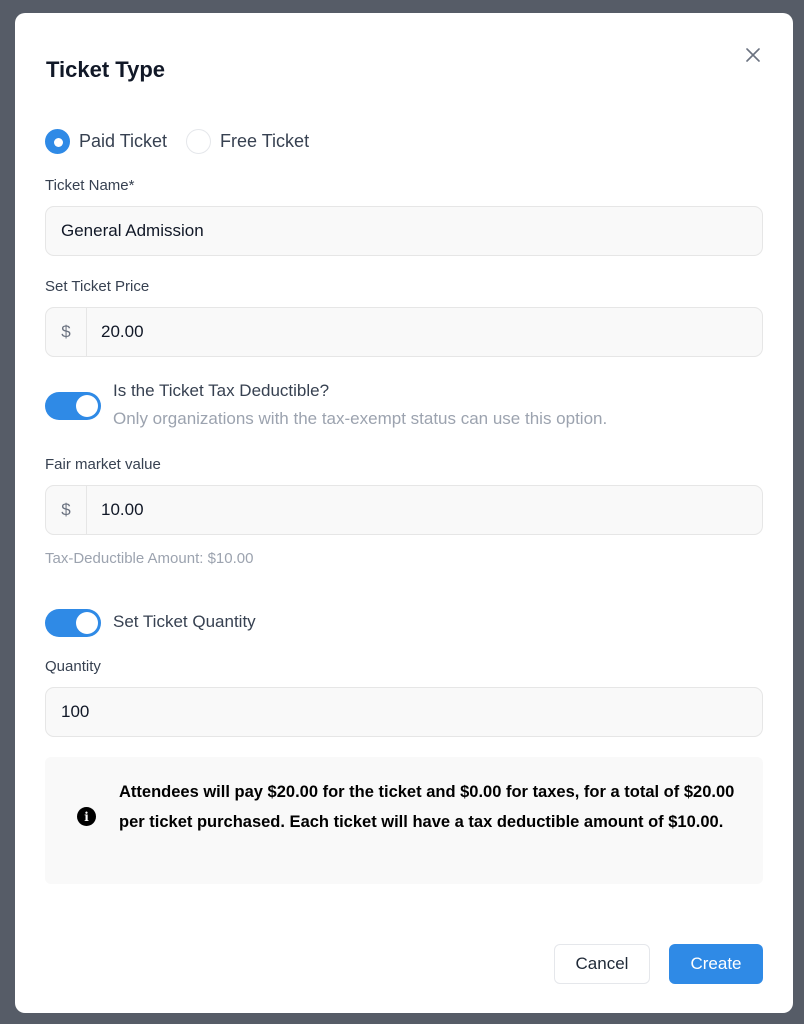  I want to click on ticket-price-label: Set Ticket Price, so click(97, 286).